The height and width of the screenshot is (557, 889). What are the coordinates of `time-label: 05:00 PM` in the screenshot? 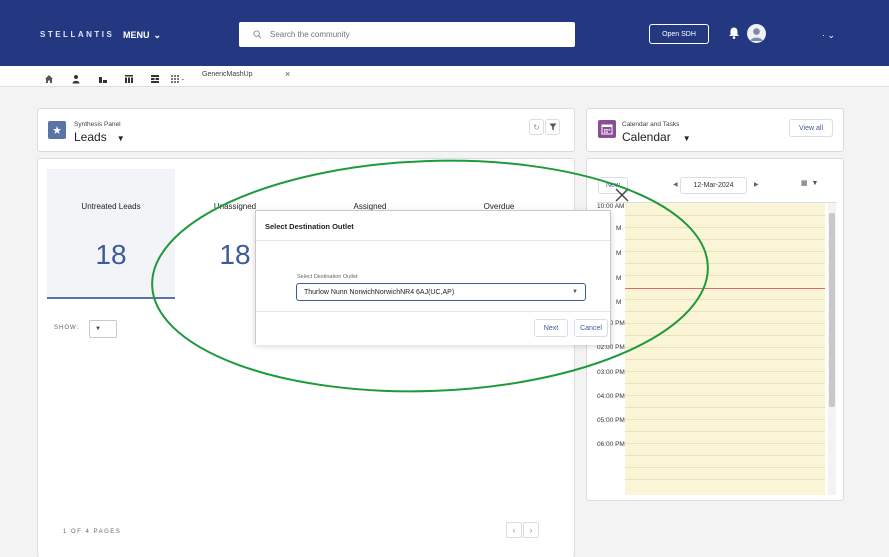 It's located at (611, 420).